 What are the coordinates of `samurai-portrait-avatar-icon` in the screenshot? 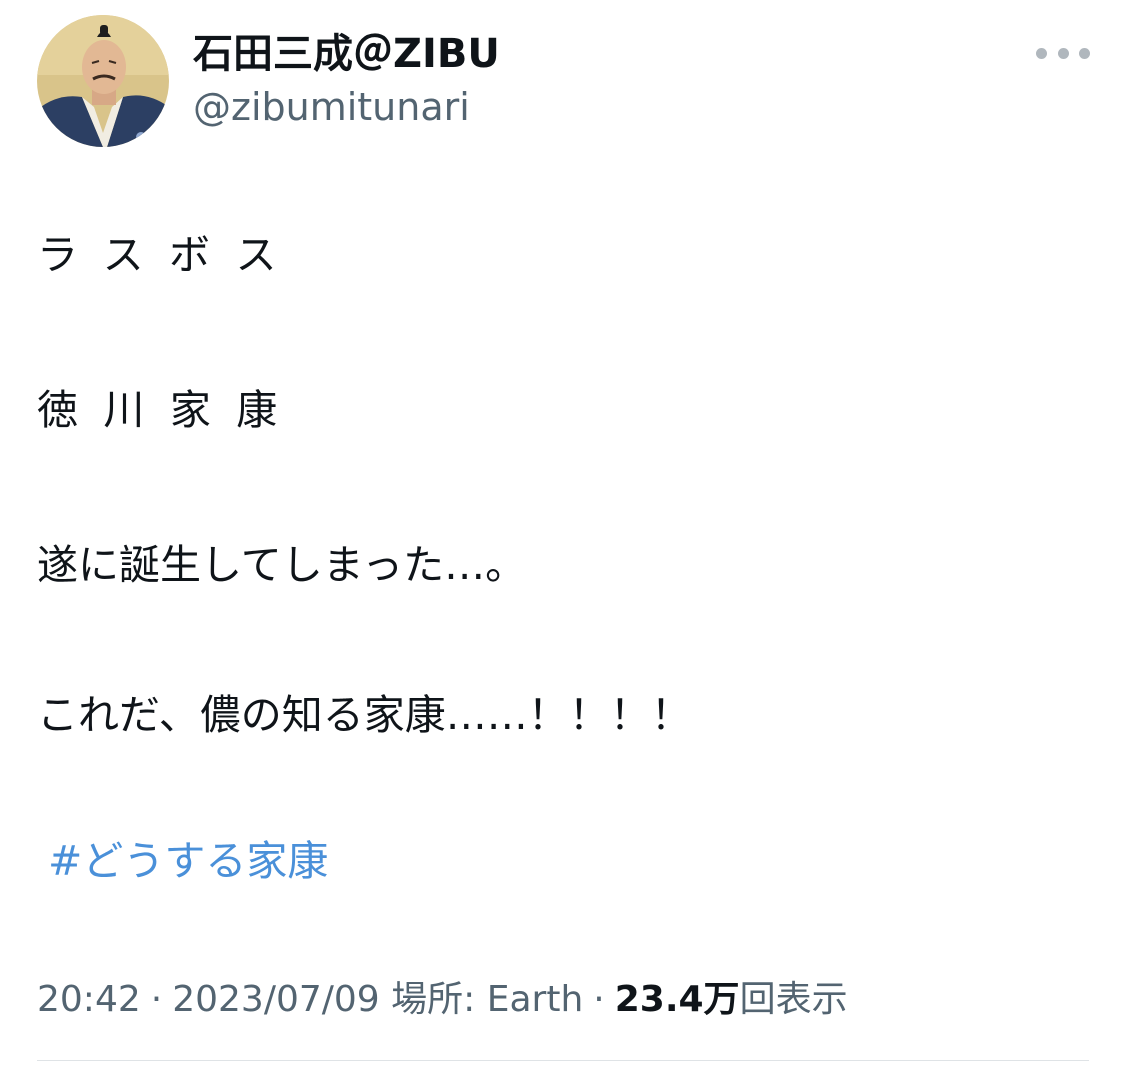 It's located at (103, 81).